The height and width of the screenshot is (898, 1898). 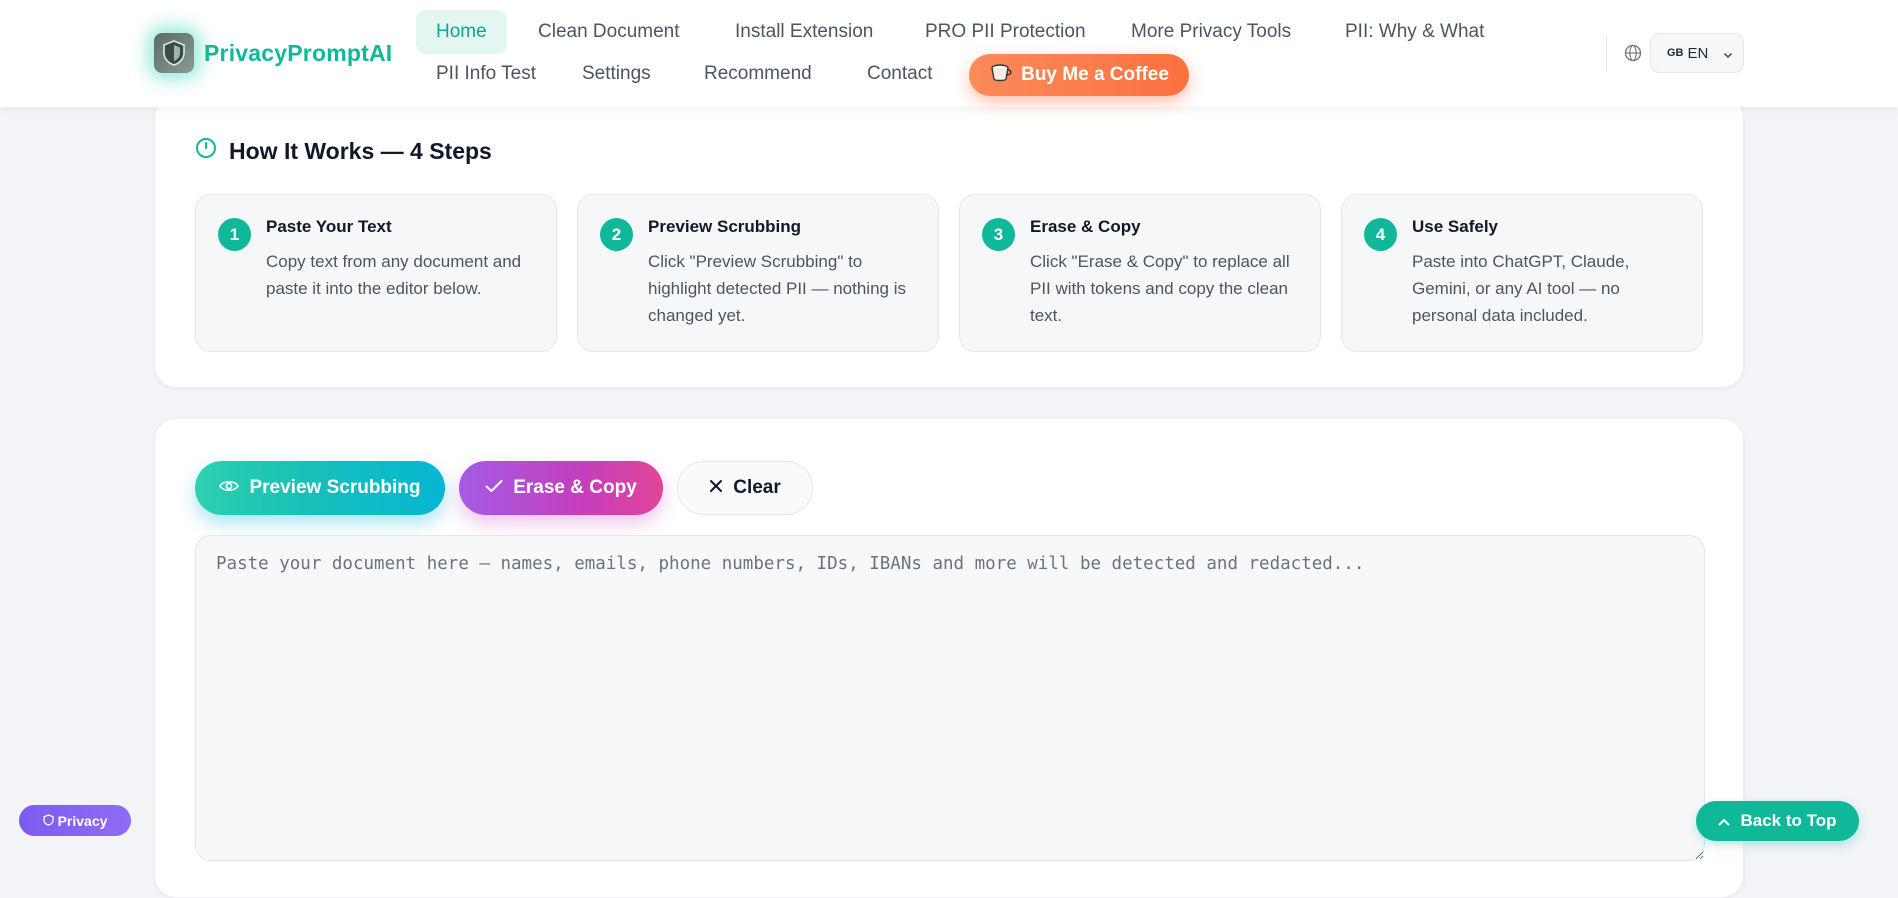 What do you see at coordinates (616, 234) in the screenshot?
I see `step-number: 2` at bounding box center [616, 234].